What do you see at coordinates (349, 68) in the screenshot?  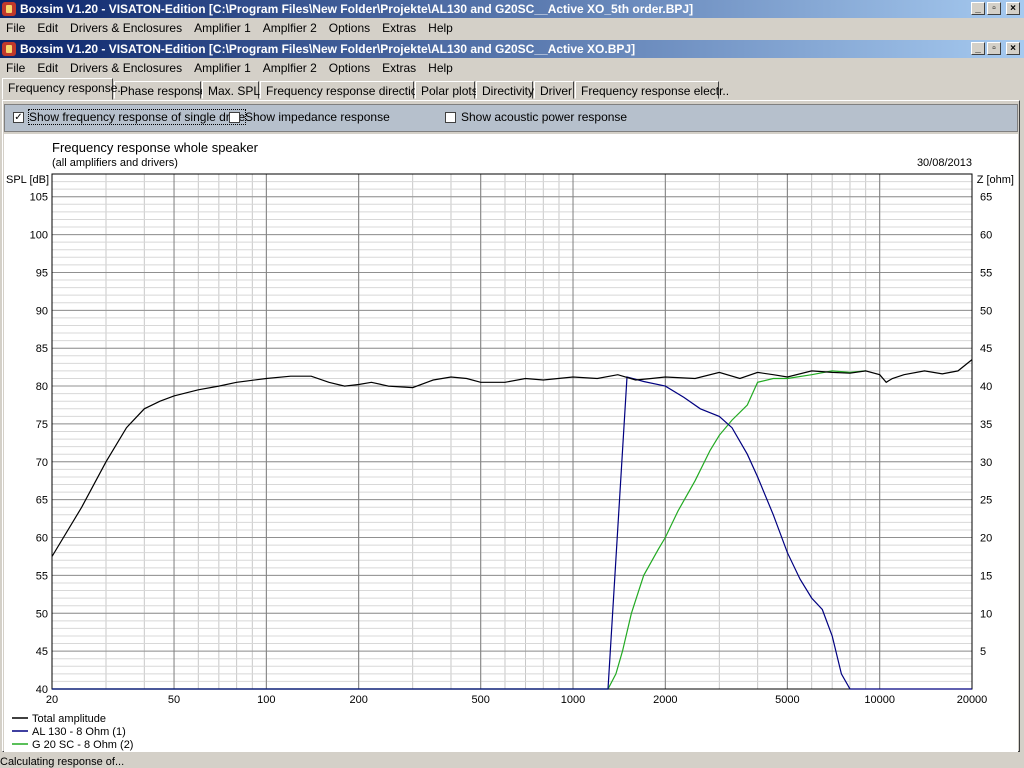 I see `inner-menu-options: Options` at bounding box center [349, 68].